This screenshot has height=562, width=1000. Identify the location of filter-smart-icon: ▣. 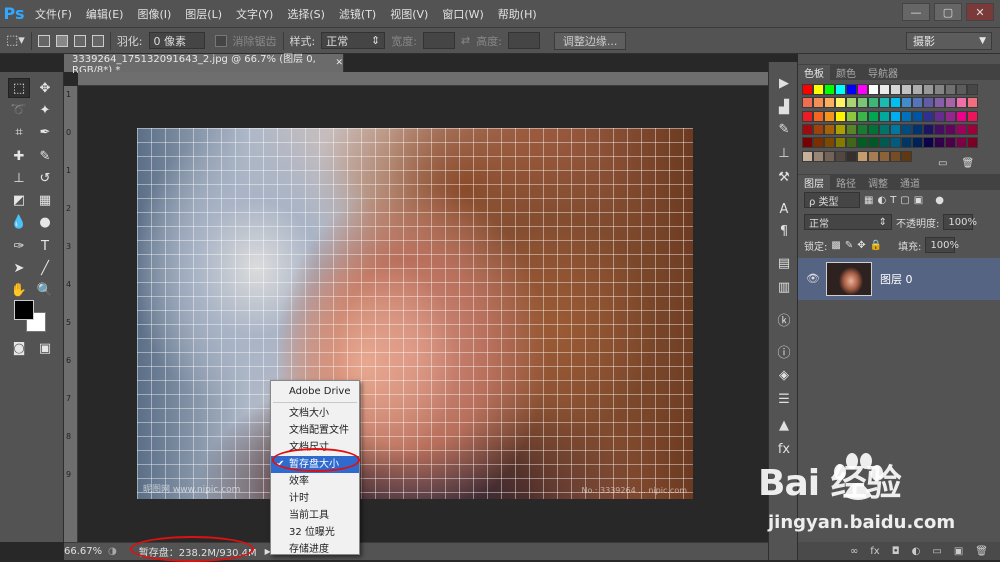
(918, 200).